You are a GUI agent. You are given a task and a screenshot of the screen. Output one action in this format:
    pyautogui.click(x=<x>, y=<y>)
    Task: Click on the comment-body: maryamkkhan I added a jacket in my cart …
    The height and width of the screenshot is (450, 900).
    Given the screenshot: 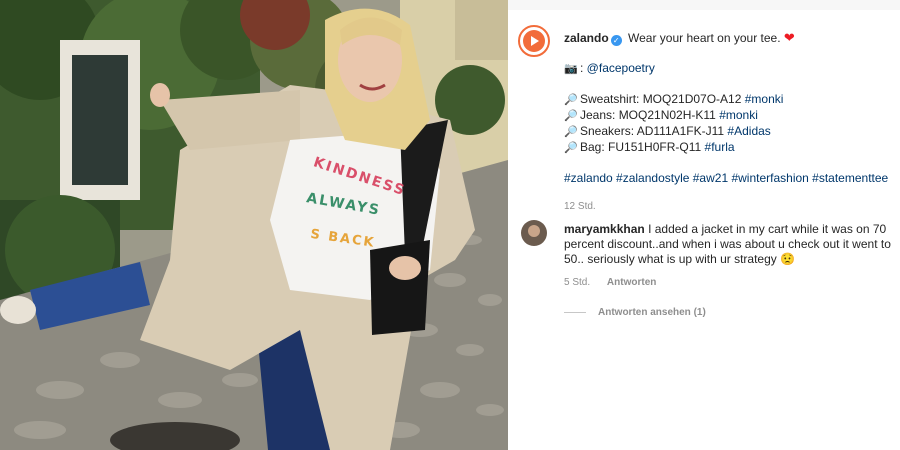 What is the action you would take?
    pyautogui.click(x=729, y=244)
    